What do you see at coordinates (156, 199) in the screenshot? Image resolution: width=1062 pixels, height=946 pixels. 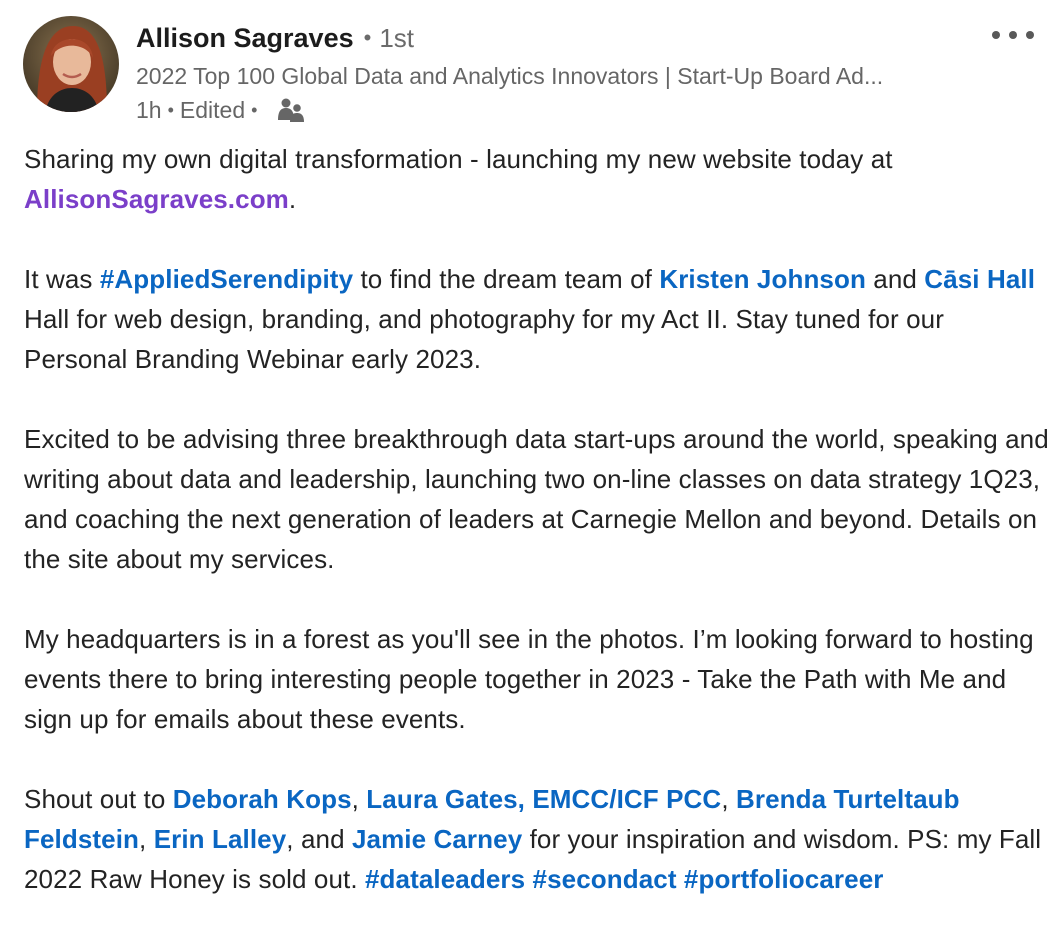 I see `website-link: AllisonSagraves.com` at bounding box center [156, 199].